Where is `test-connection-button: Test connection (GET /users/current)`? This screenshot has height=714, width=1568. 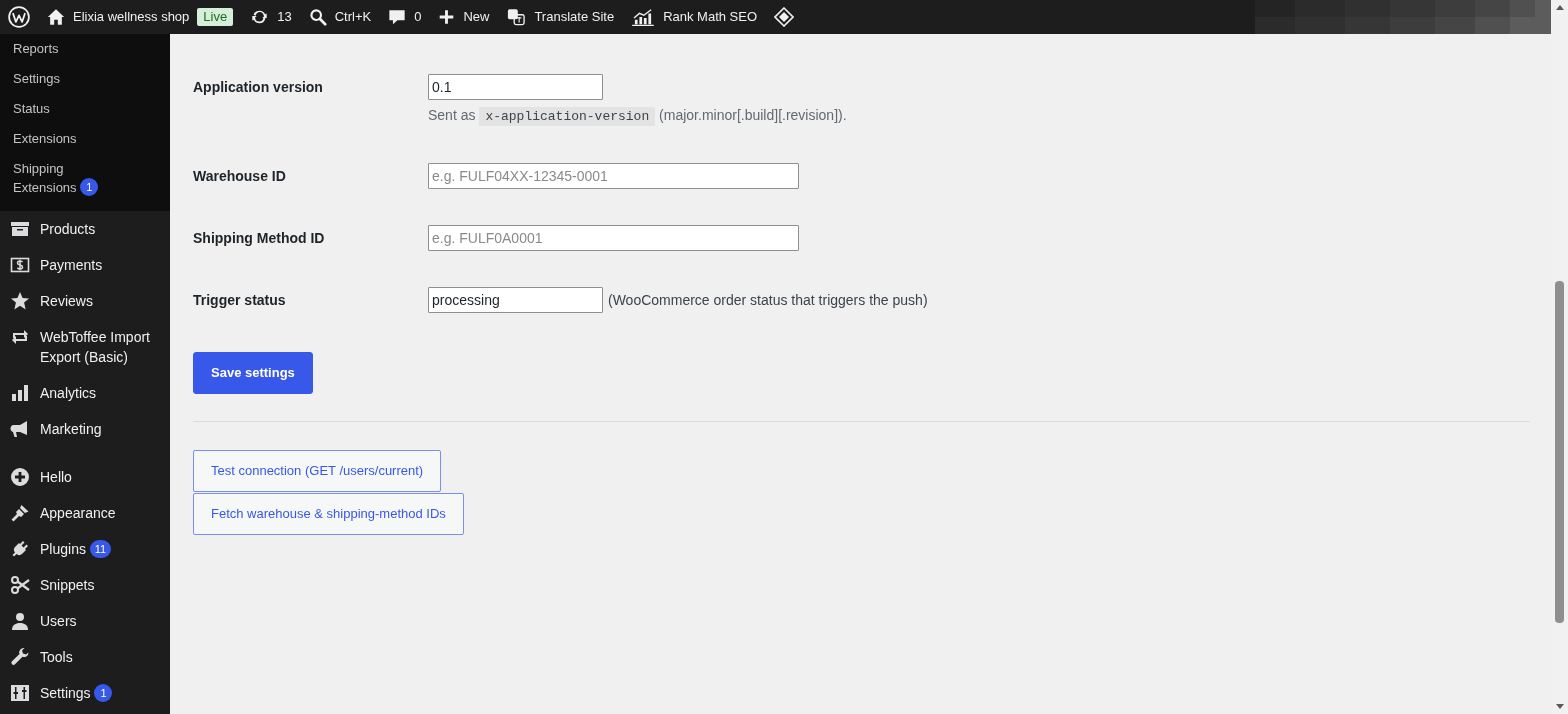
test-connection-button: Test connection (GET /users/current) is located at coordinates (317, 471).